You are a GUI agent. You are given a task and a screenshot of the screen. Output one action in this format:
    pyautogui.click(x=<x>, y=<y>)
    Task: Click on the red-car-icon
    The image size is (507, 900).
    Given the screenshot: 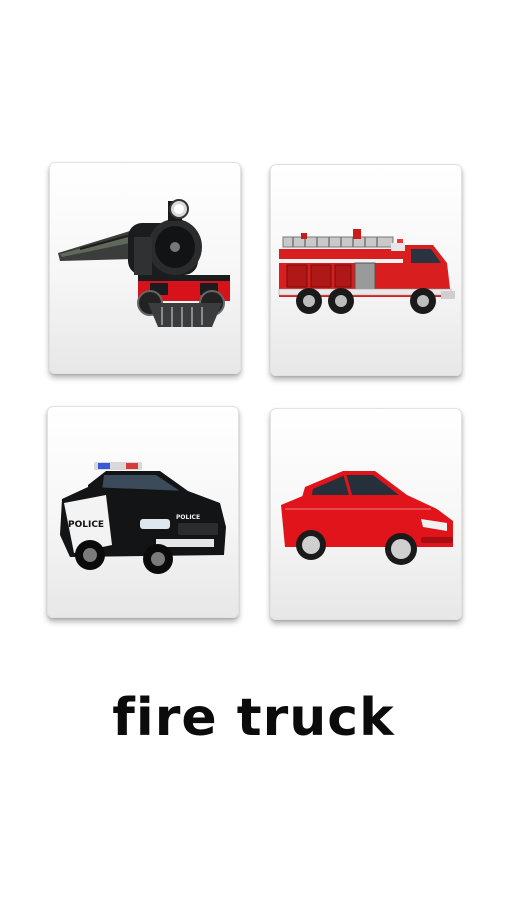 What is the action you would take?
    pyautogui.click(x=367, y=518)
    